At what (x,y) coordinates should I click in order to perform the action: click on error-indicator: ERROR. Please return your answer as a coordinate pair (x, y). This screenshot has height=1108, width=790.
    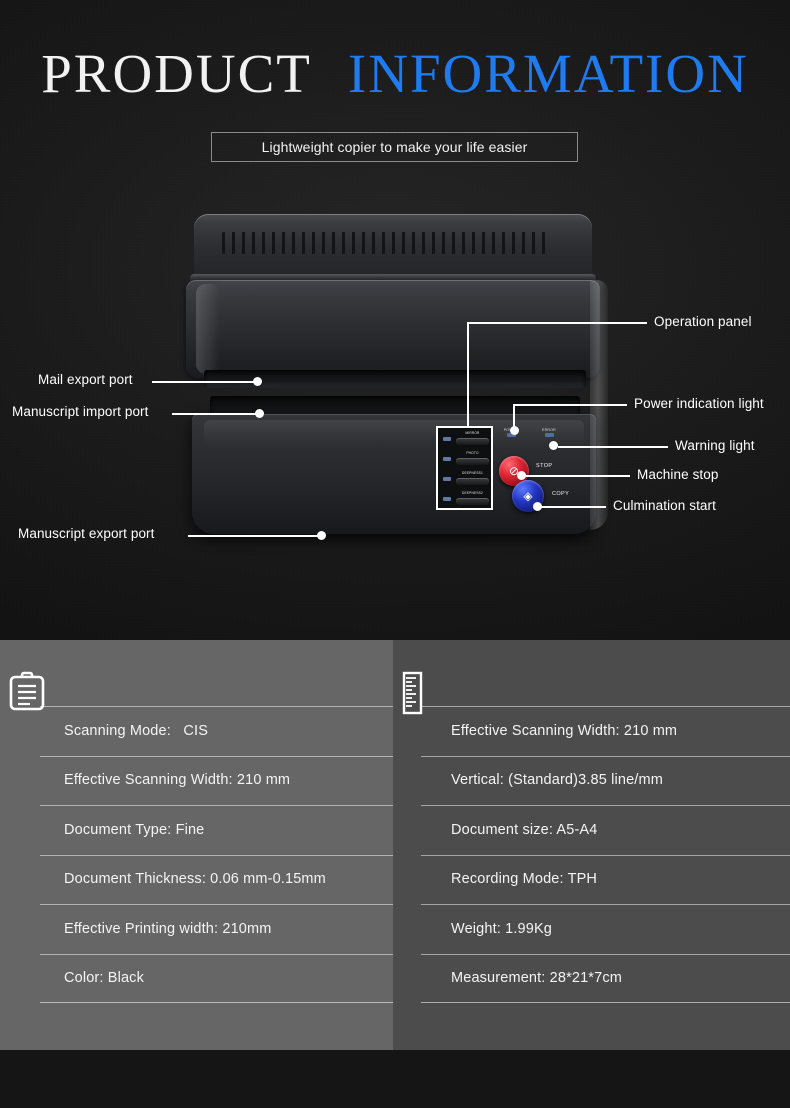
    Looking at the image, I should click on (549, 432).